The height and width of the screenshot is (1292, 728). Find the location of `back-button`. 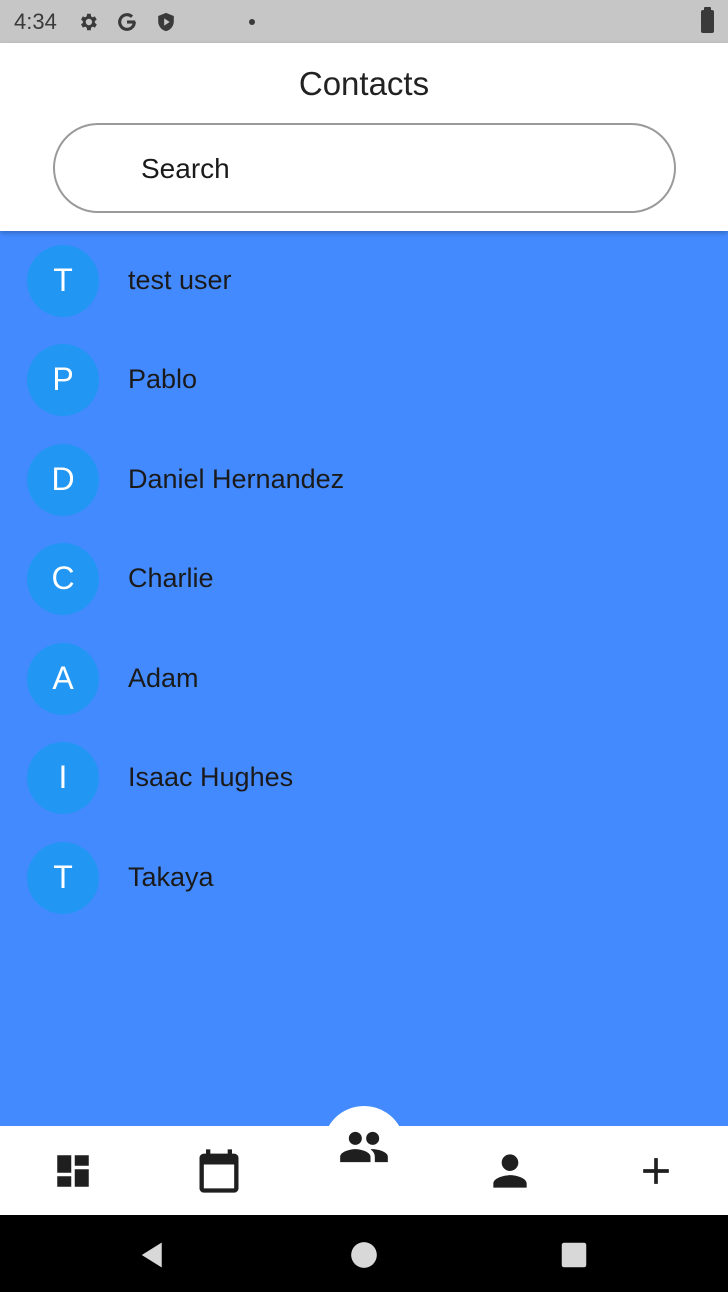

back-button is located at coordinates (153, 1255).